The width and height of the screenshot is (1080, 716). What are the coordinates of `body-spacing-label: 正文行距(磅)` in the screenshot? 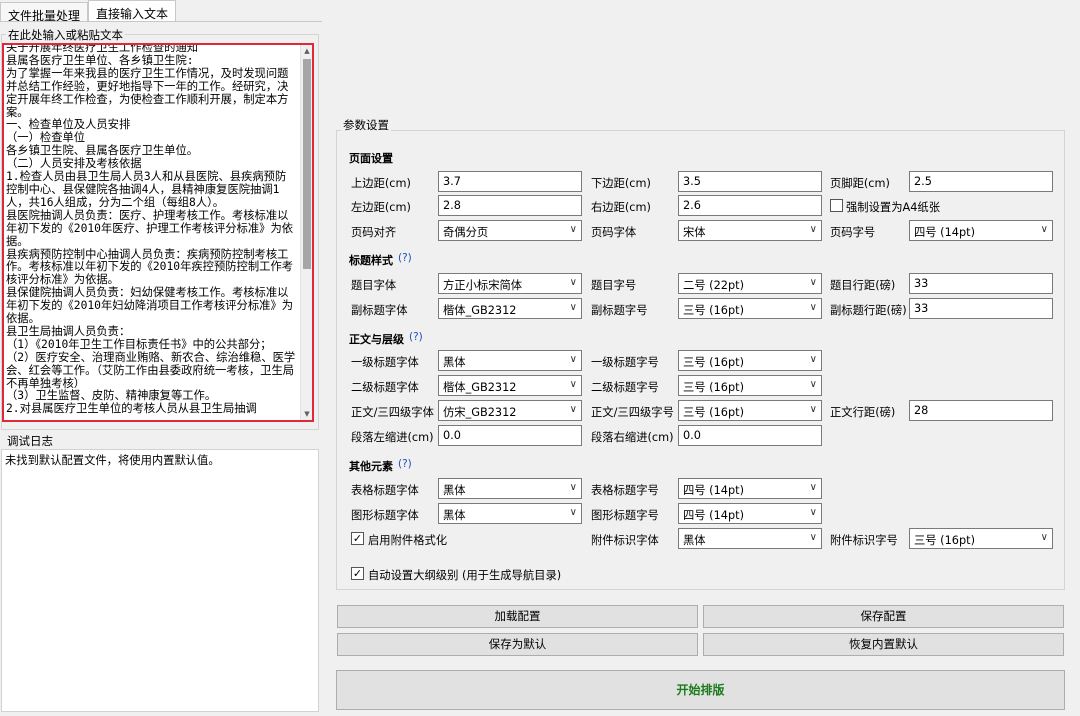 It's located at (863, 412).